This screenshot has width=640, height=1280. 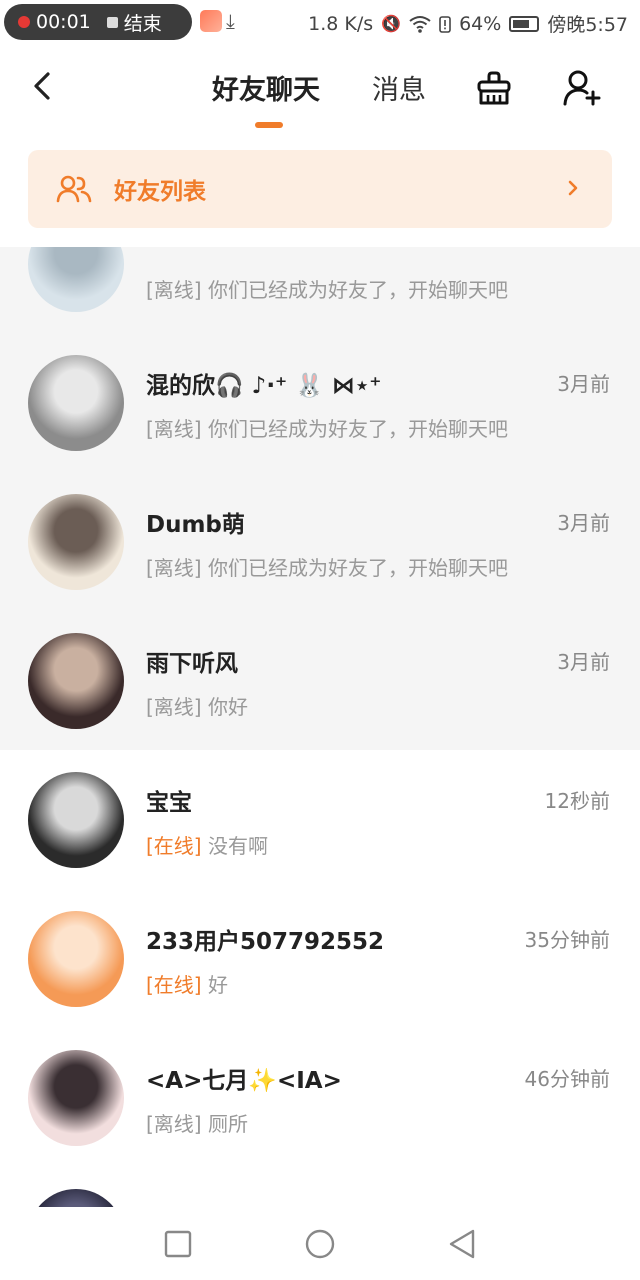 I want to click on chat-time: 46分钟前, so click(x=567, y=1079).